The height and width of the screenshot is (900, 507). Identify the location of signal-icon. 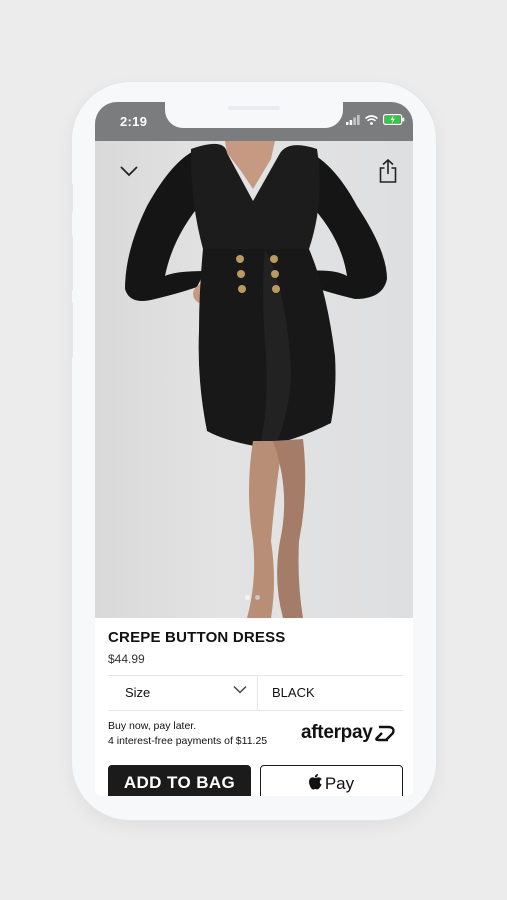
(353, 119).